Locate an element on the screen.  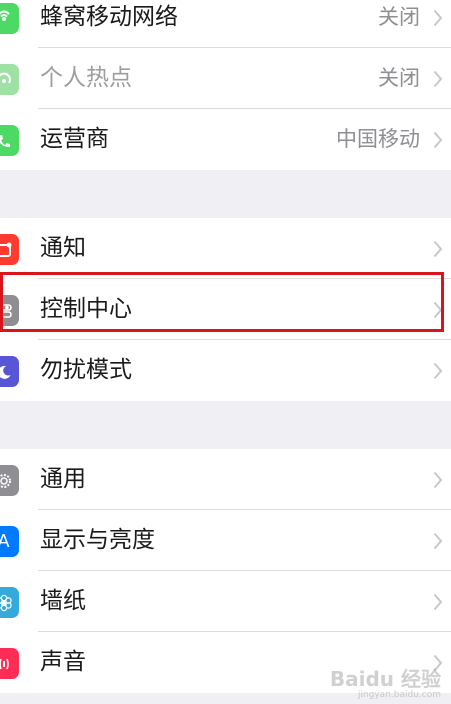
settings-row-label: 显示与亮度 is located at coordinates (97, 540).